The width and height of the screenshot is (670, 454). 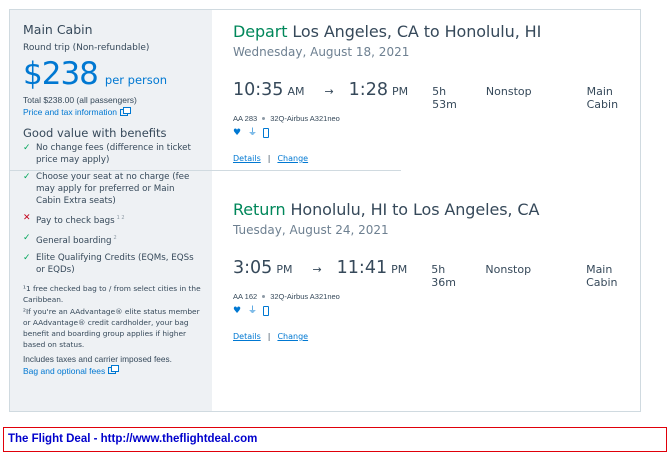 What do you see at coordinates (120, 218) in the screenshot?
I see `footnote-marker: 1 2` at bounding box center [120, 218].